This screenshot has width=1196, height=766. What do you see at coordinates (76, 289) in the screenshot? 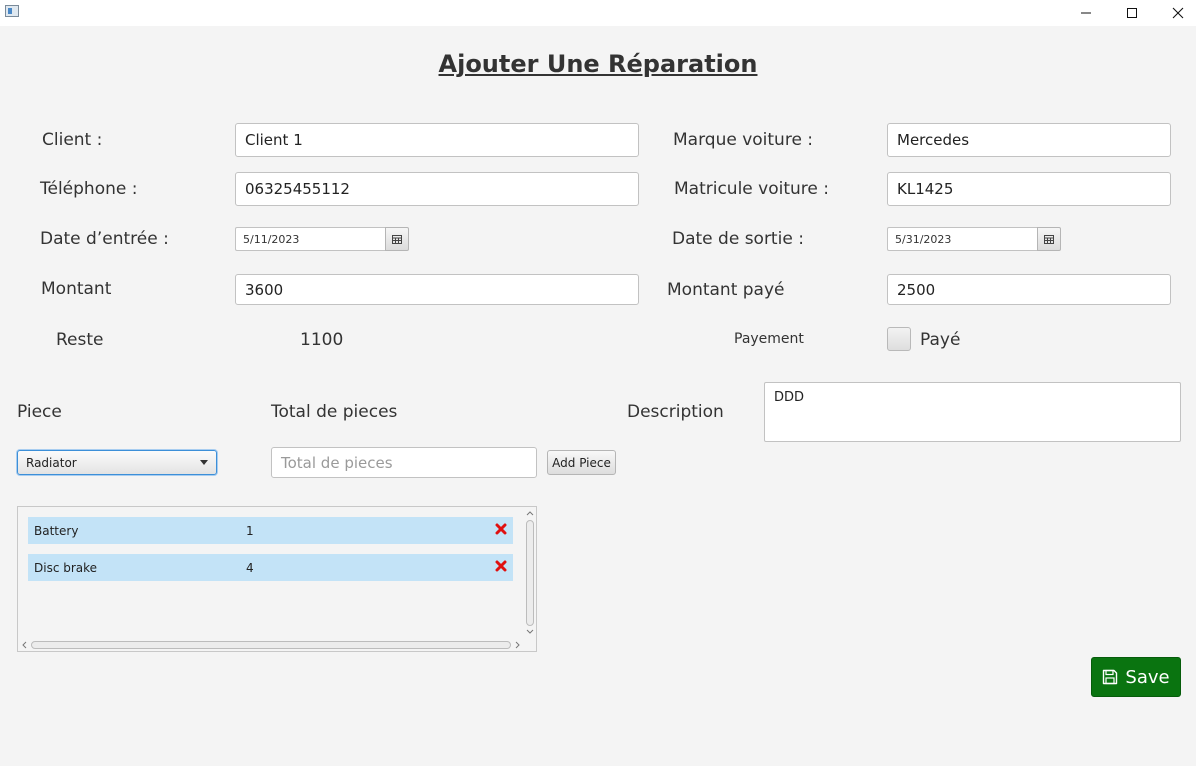
I see `montant-label: Montant` at bounding box center [76, 289].